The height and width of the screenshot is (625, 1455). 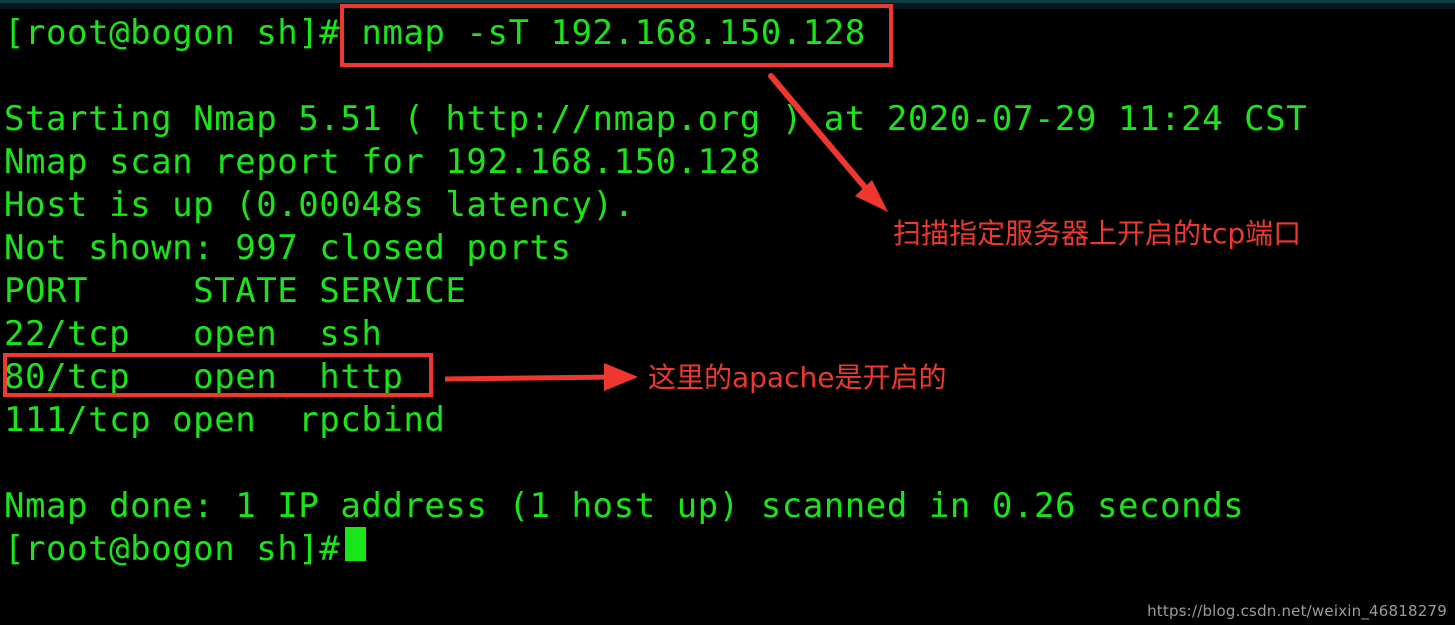 I want to click on annotation-label-tcp-scan: 扫描指定服务器上开启的tcp端口, so click(x=1097, y=233).